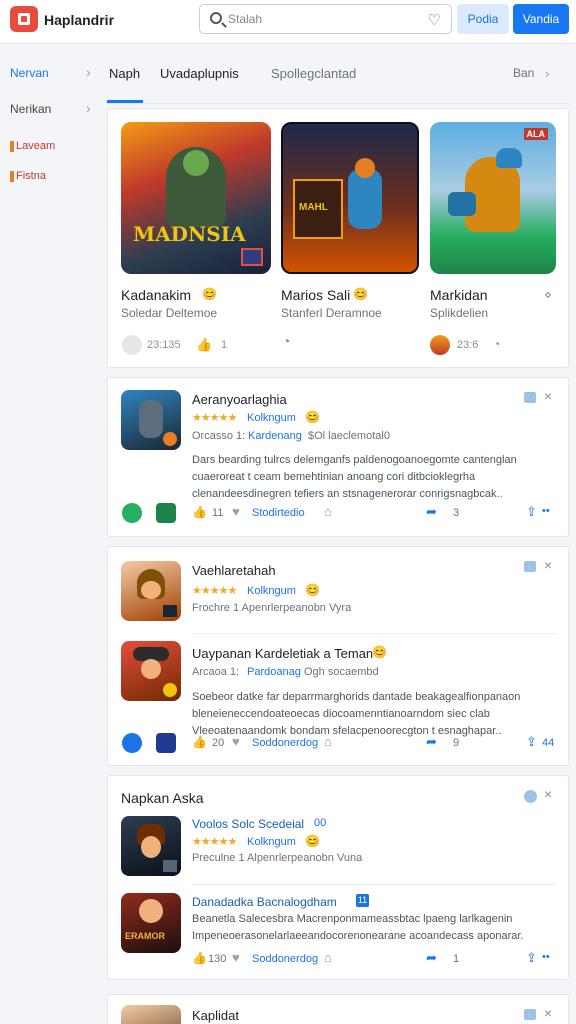  What do you see at coordinates (239, 399) in the screenshot?
I see `post-title: Aeranyoarlaghia` at bounding box center [239, 399].